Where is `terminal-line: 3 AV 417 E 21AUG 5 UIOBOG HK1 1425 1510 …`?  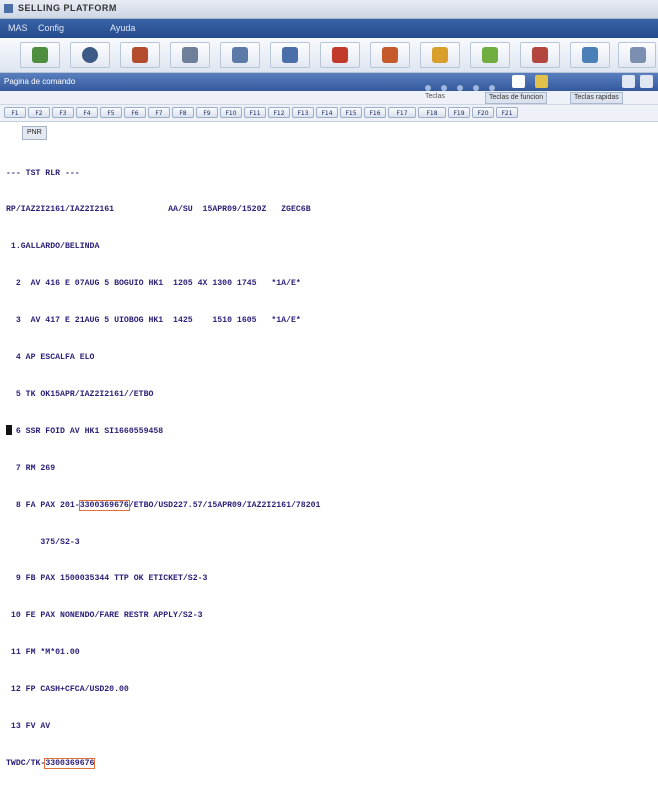
terminal-line: 3 AV 417 E 21AUG 5 UIOBOG HK1 1425 1510 … is located at coordinates (153, 321).